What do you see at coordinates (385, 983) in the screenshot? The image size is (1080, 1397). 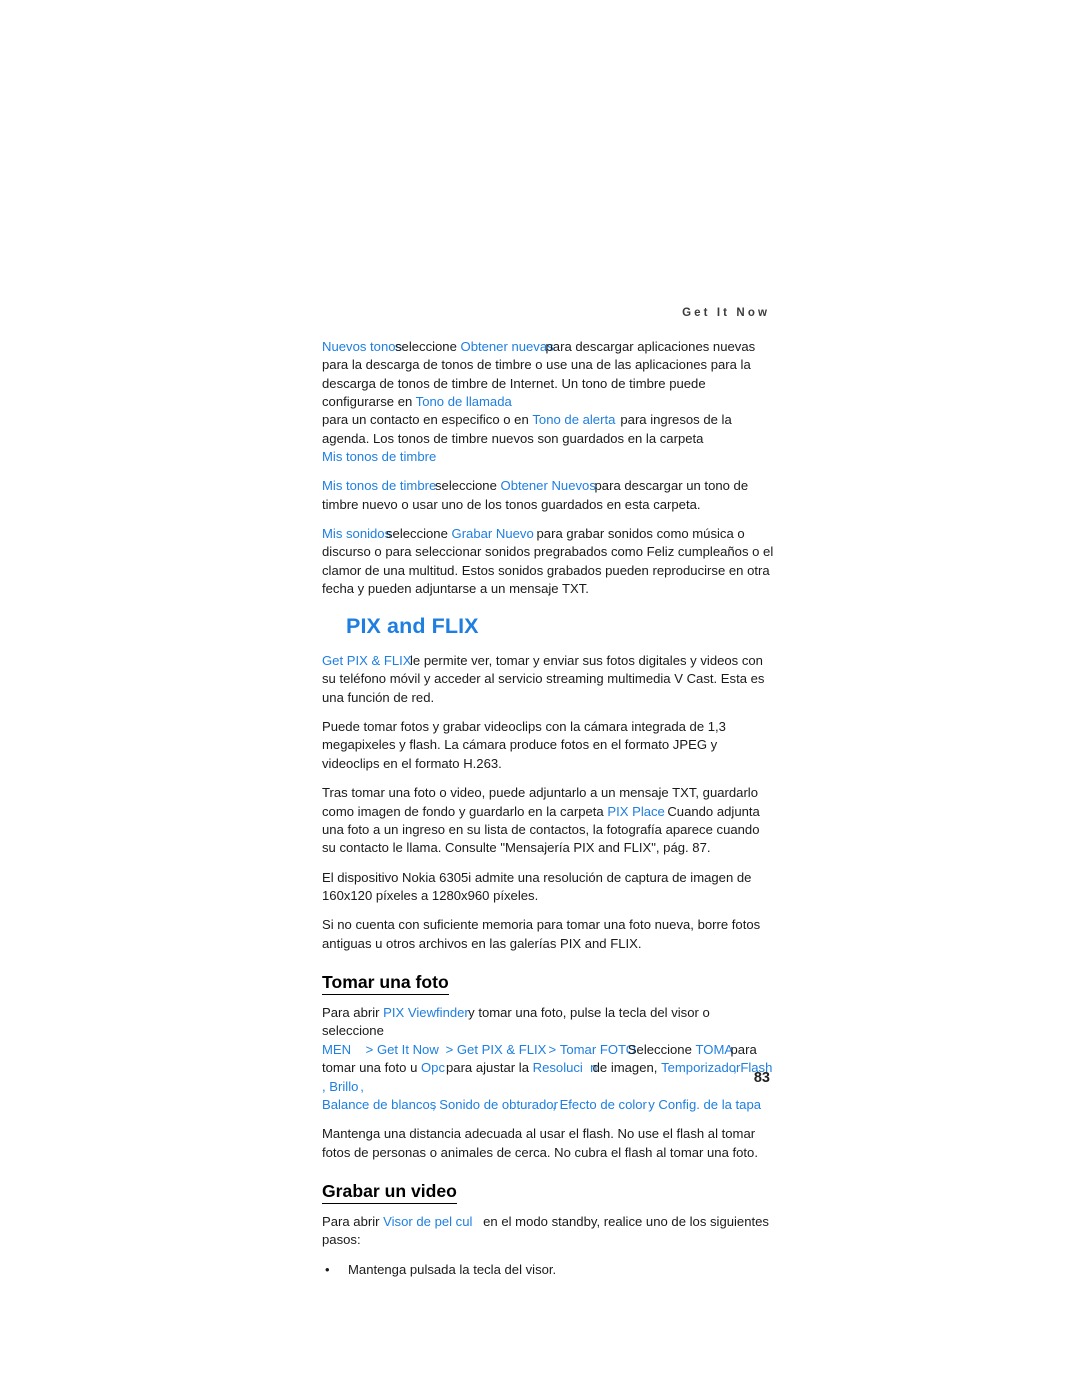 I see `heading-tomar-una-foto-label: Tomar una foto` at bounding box center [385, 983].